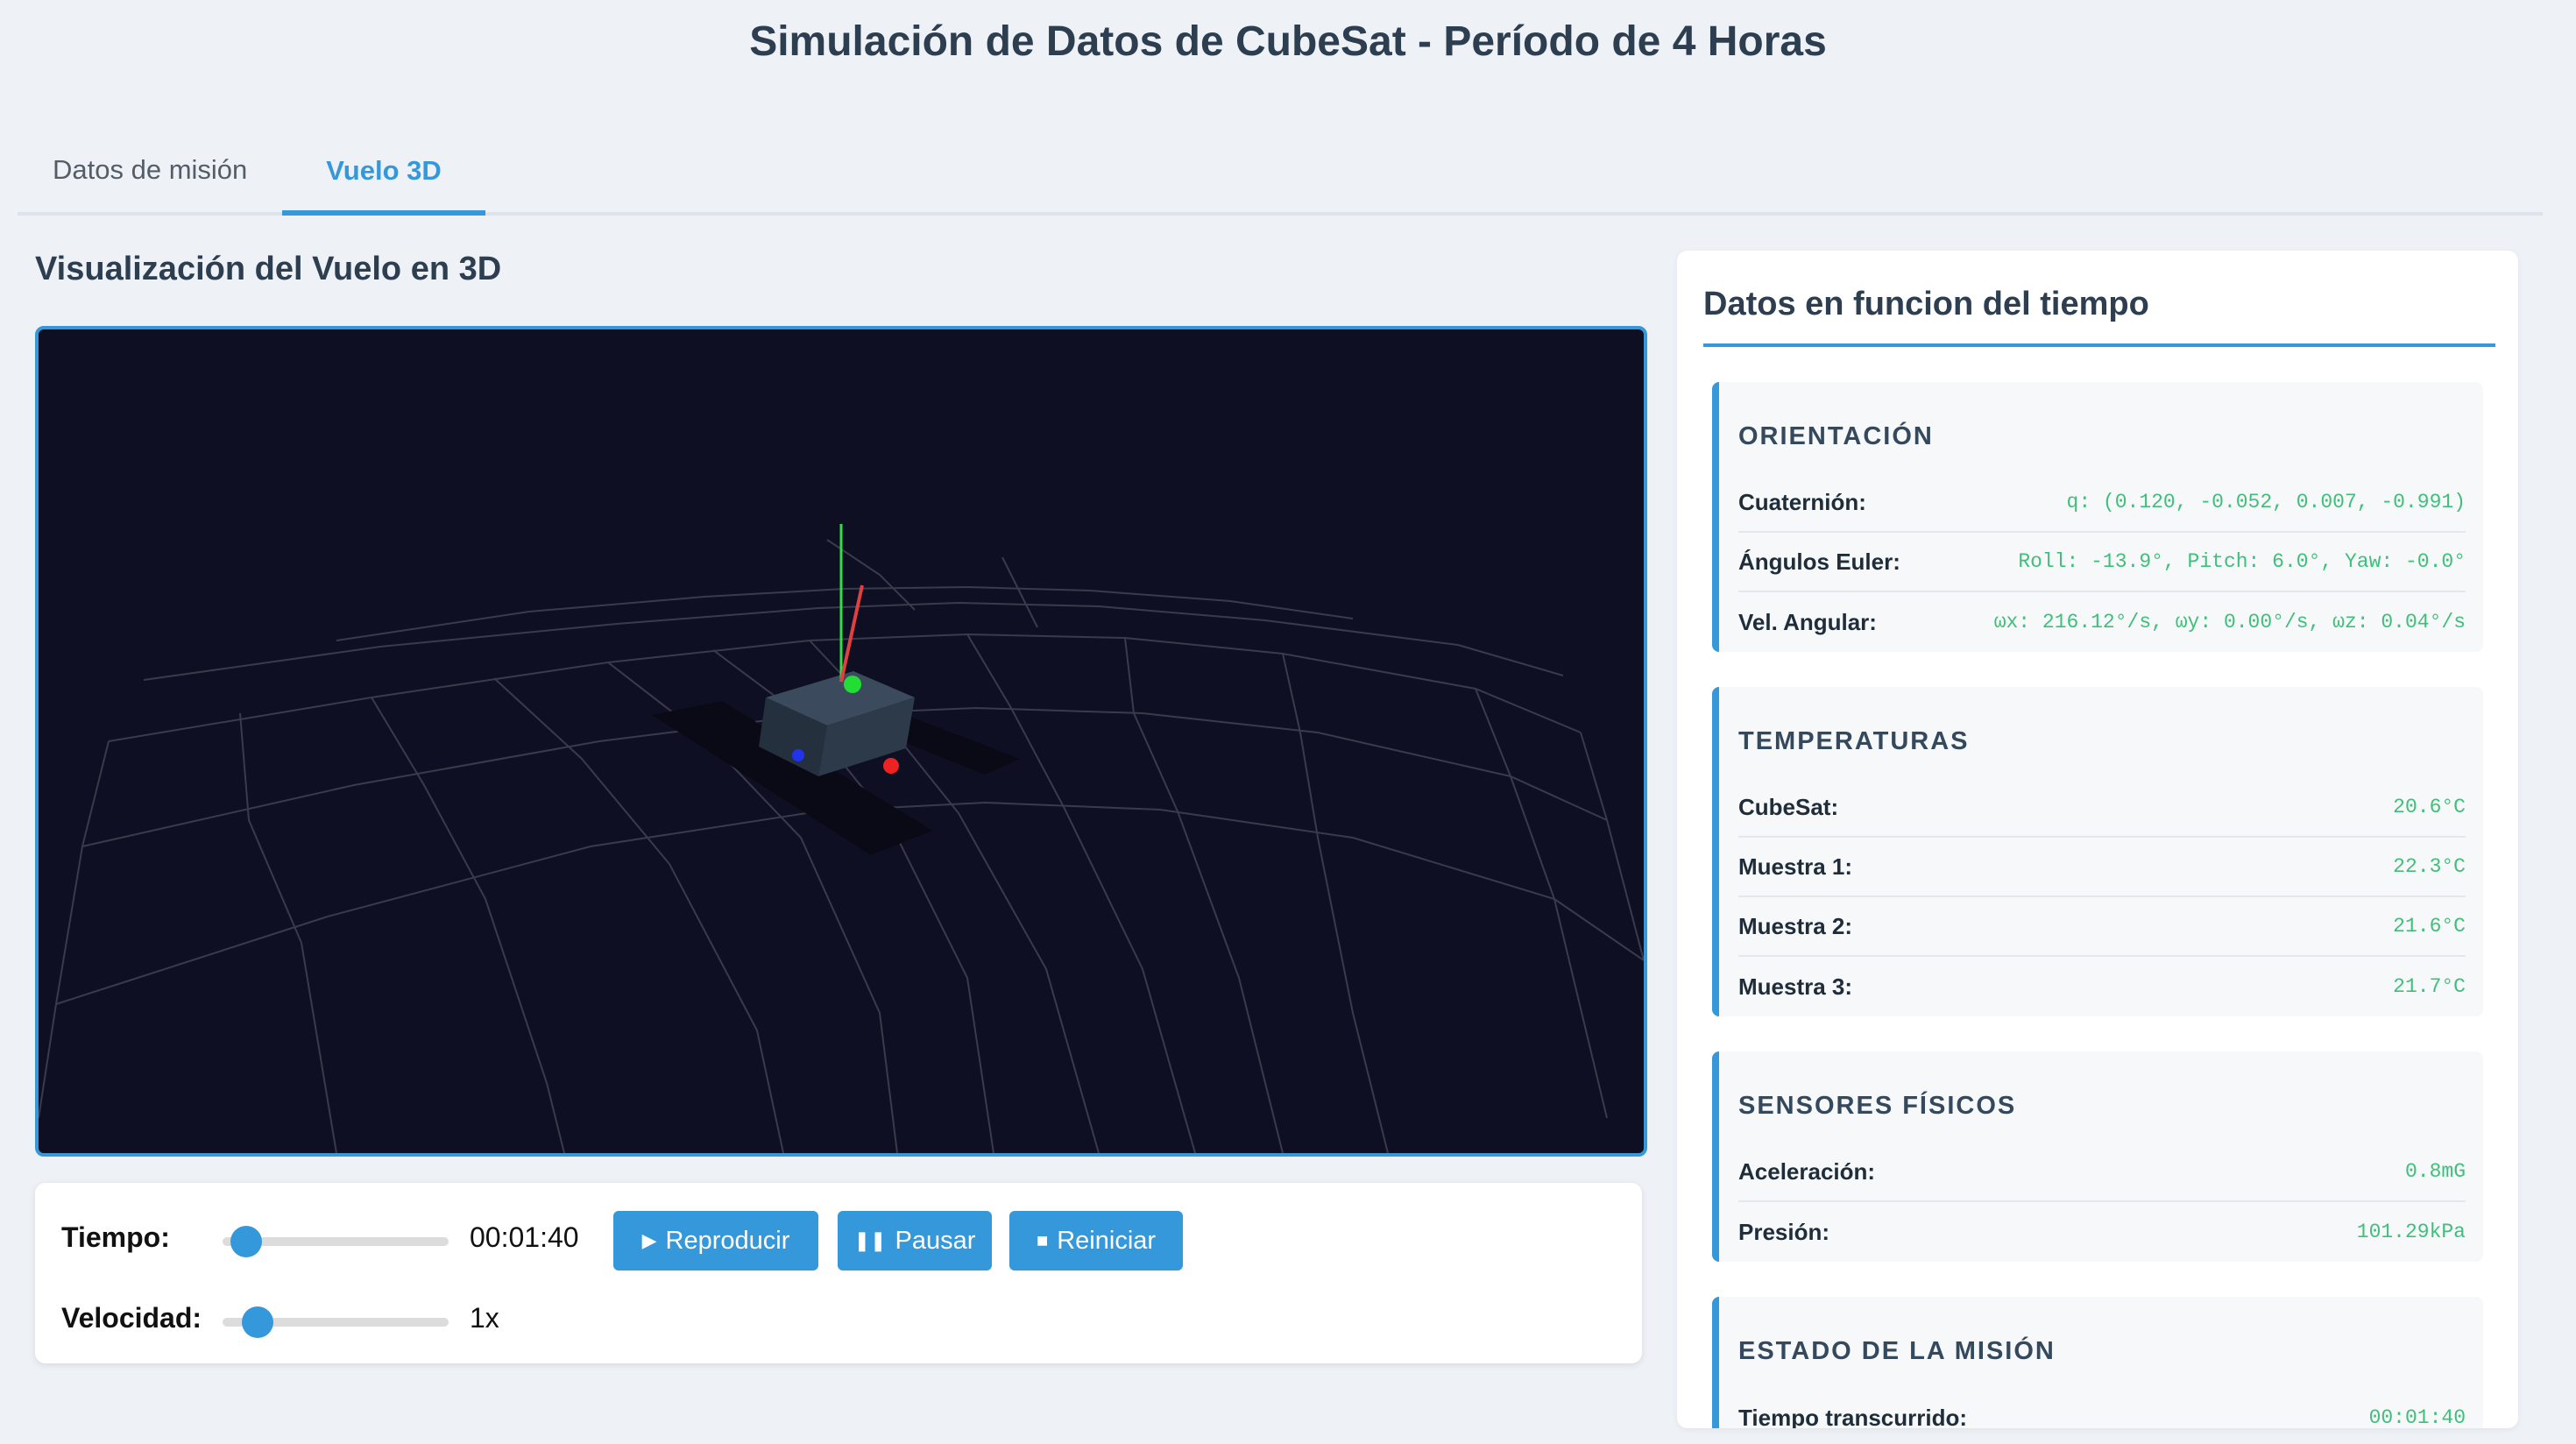 The height and width of the screenshot is (1444, 2576). Describe the element at coordinates (1795, 867) in the screenshot. I see `row-label: Muestra 1:` at that location.